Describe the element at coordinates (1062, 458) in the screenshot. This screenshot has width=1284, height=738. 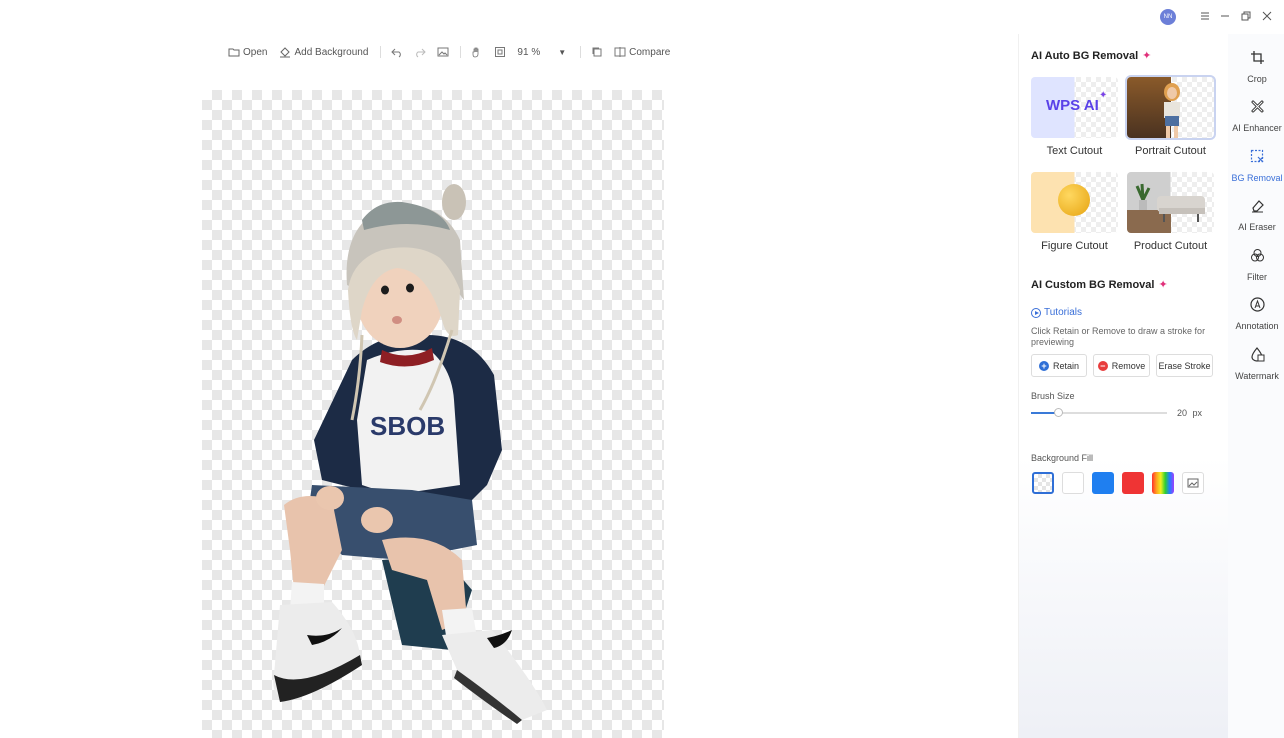
I see `background-fill-label: Background Fill` at that location.